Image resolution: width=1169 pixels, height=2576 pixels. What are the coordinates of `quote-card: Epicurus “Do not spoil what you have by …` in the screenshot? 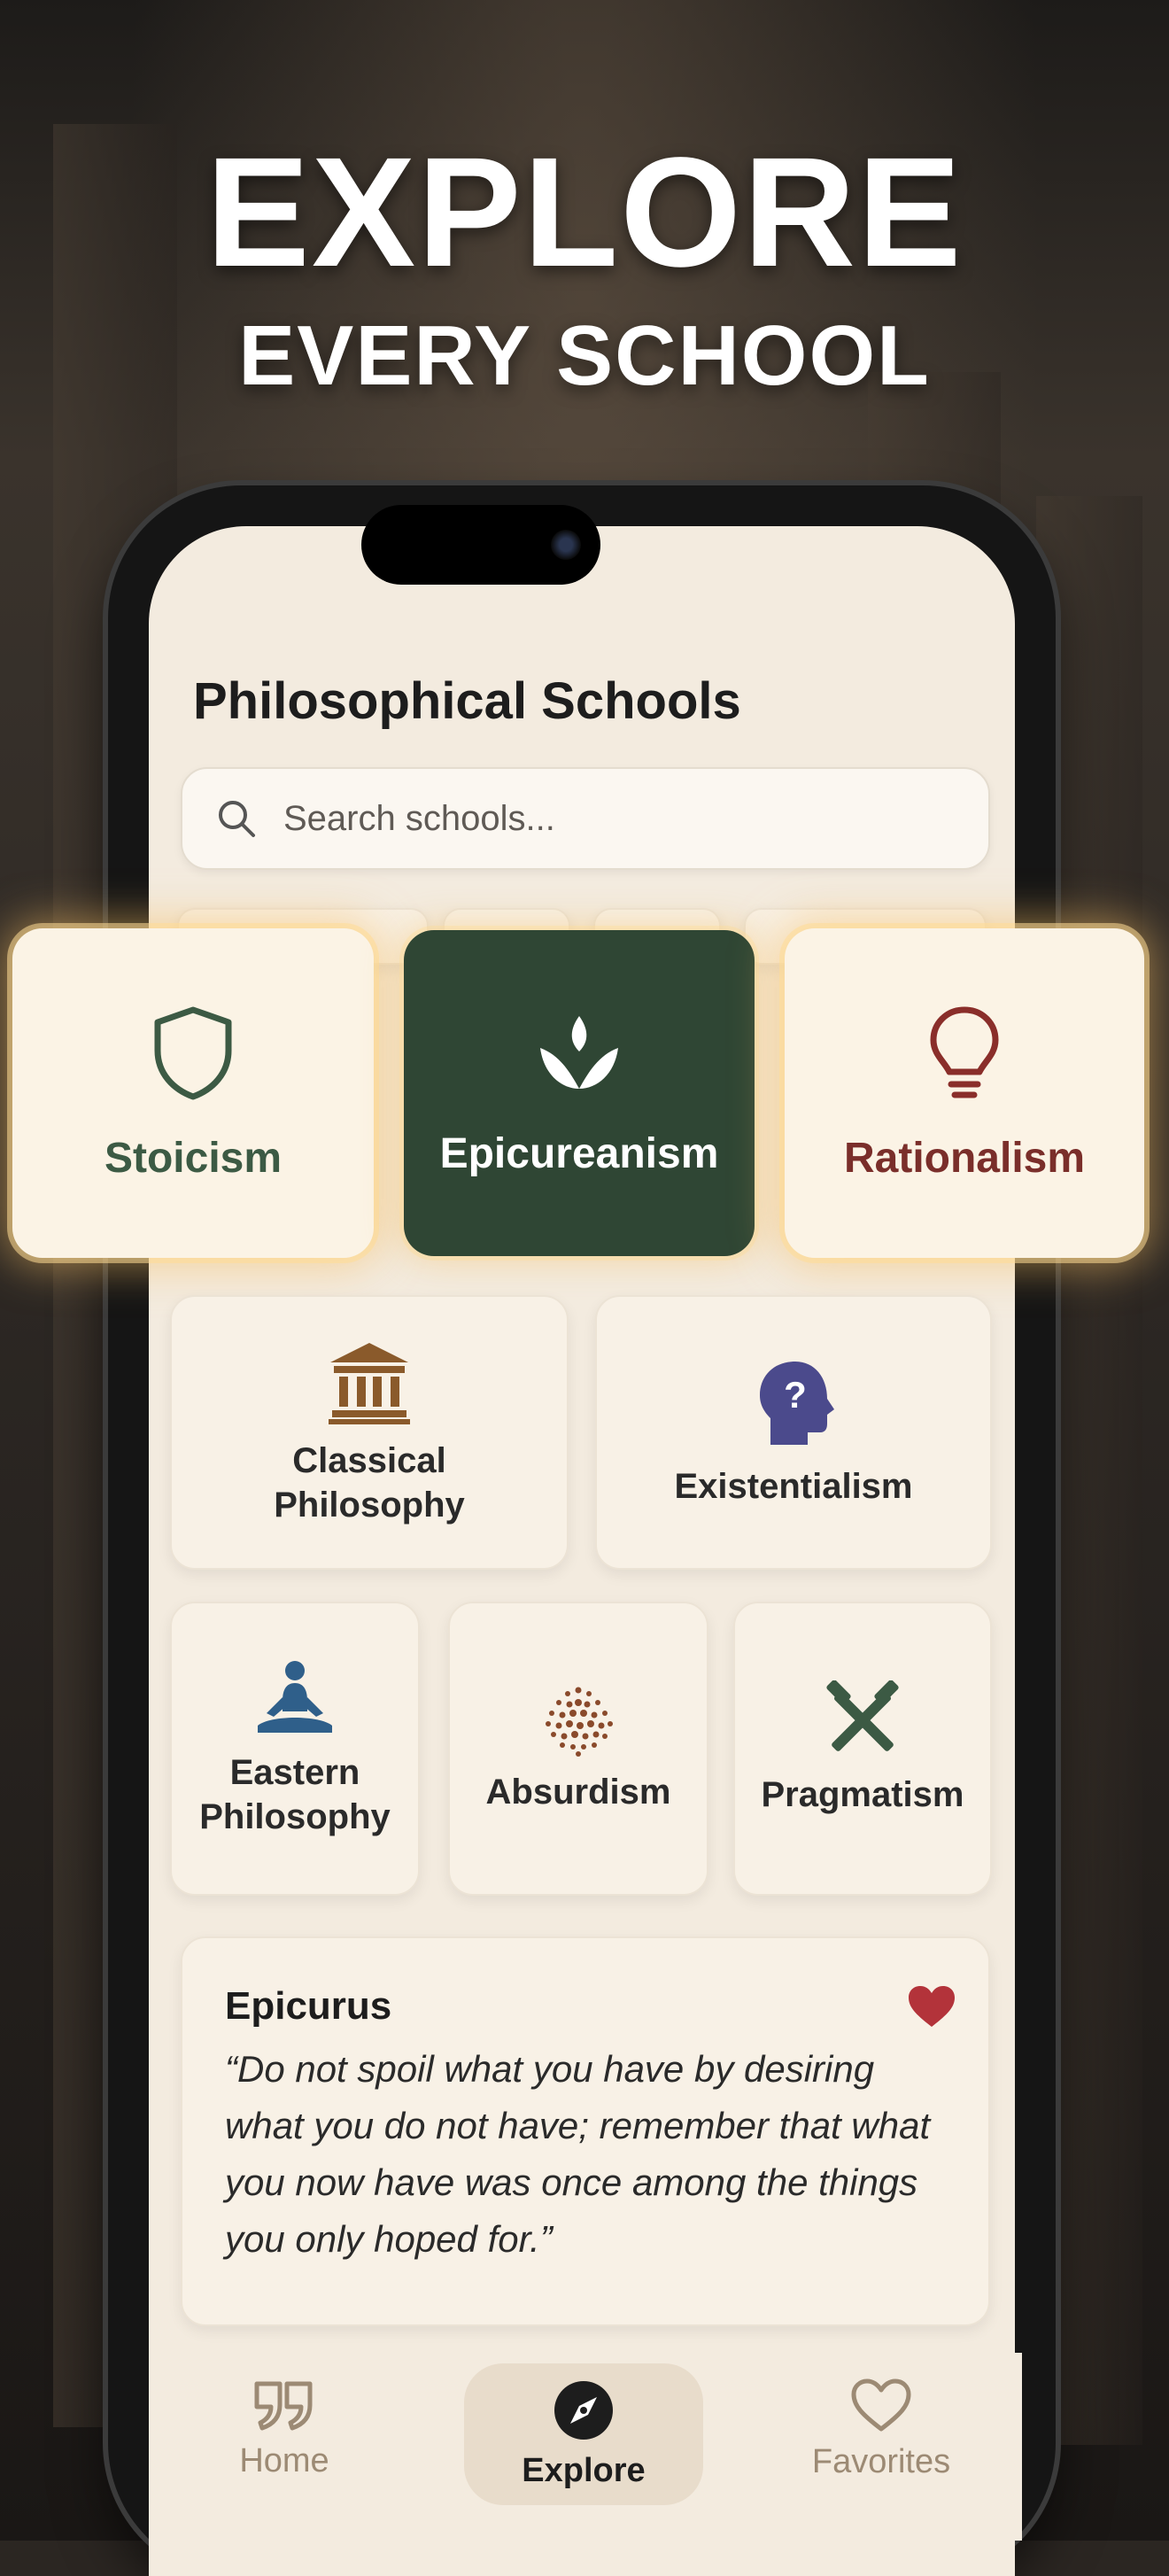 It's located at (585, 2131).